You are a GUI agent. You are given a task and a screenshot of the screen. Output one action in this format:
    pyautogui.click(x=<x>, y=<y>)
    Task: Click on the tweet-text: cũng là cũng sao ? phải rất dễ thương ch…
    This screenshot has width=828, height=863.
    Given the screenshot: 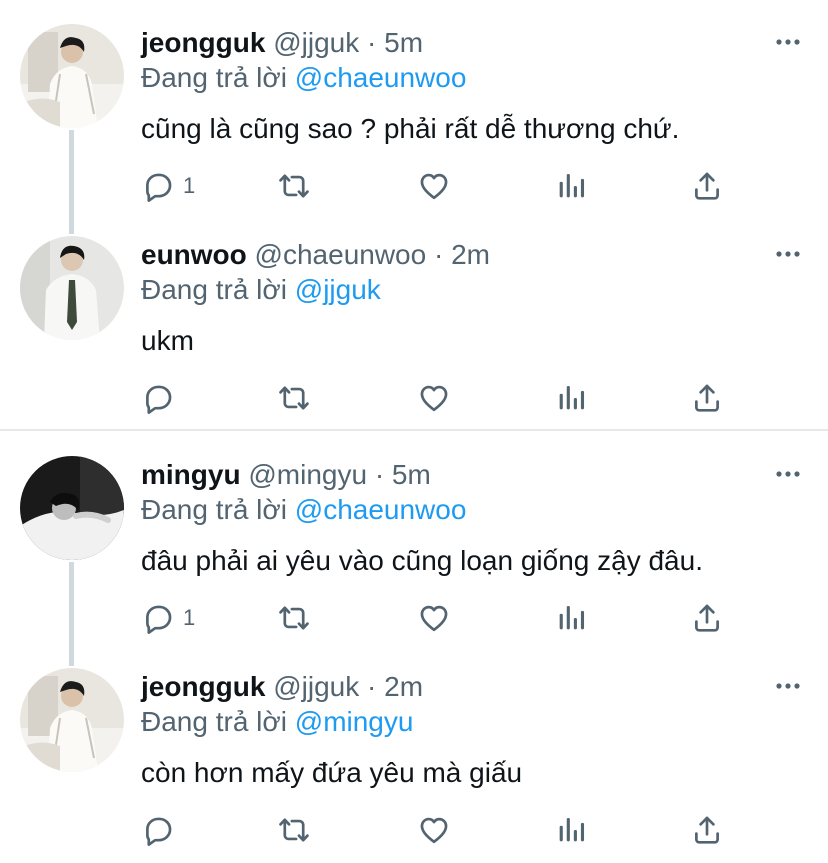 What is the action you would take?
    pyautogui.click(x=410, y=128)
    